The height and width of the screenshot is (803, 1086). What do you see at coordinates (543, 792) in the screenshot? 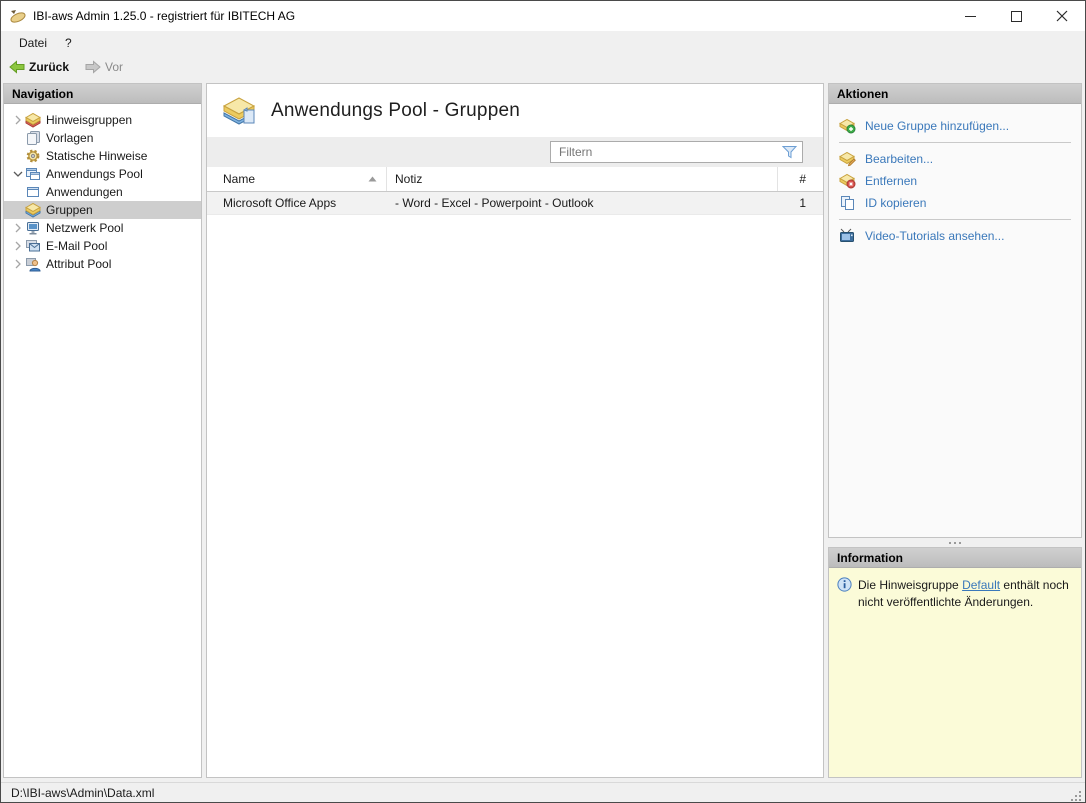
I see `statusbar: D:\IBI-aws\Admin\Data.xml` at bounding box center [543, 792].